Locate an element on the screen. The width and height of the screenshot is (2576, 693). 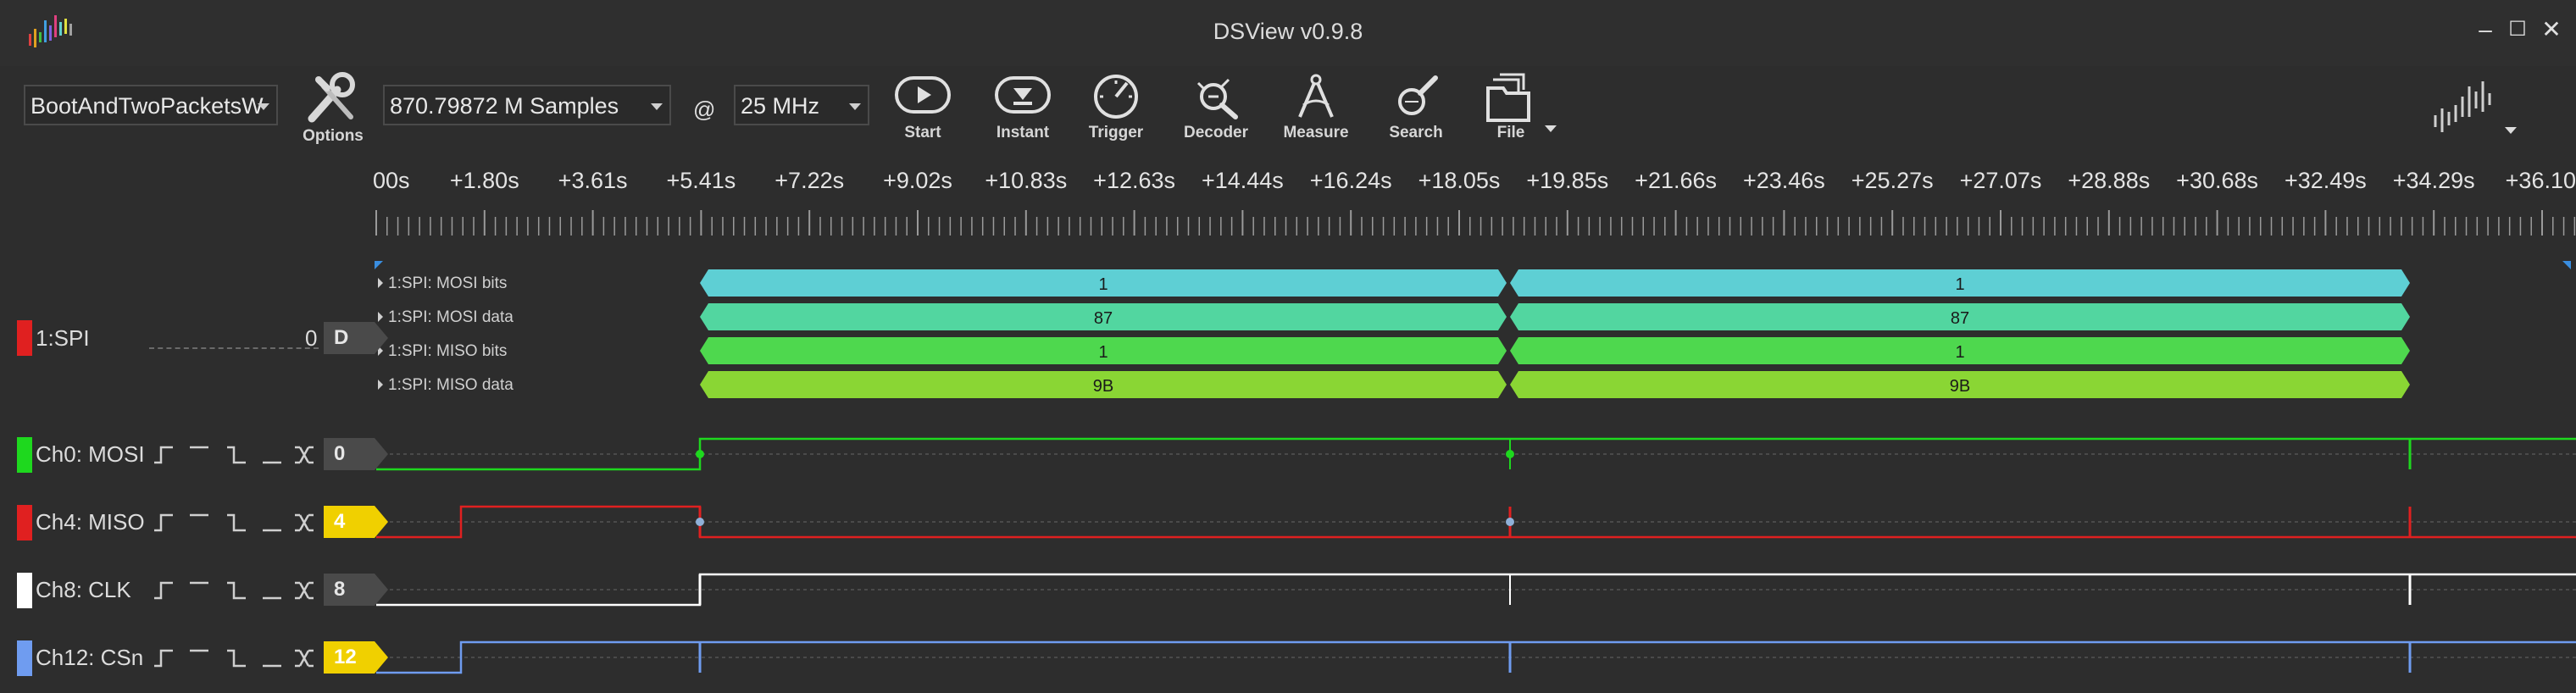
decoder-row-label: 1:SPI: MISO bits is located at coordinates (448, 351).